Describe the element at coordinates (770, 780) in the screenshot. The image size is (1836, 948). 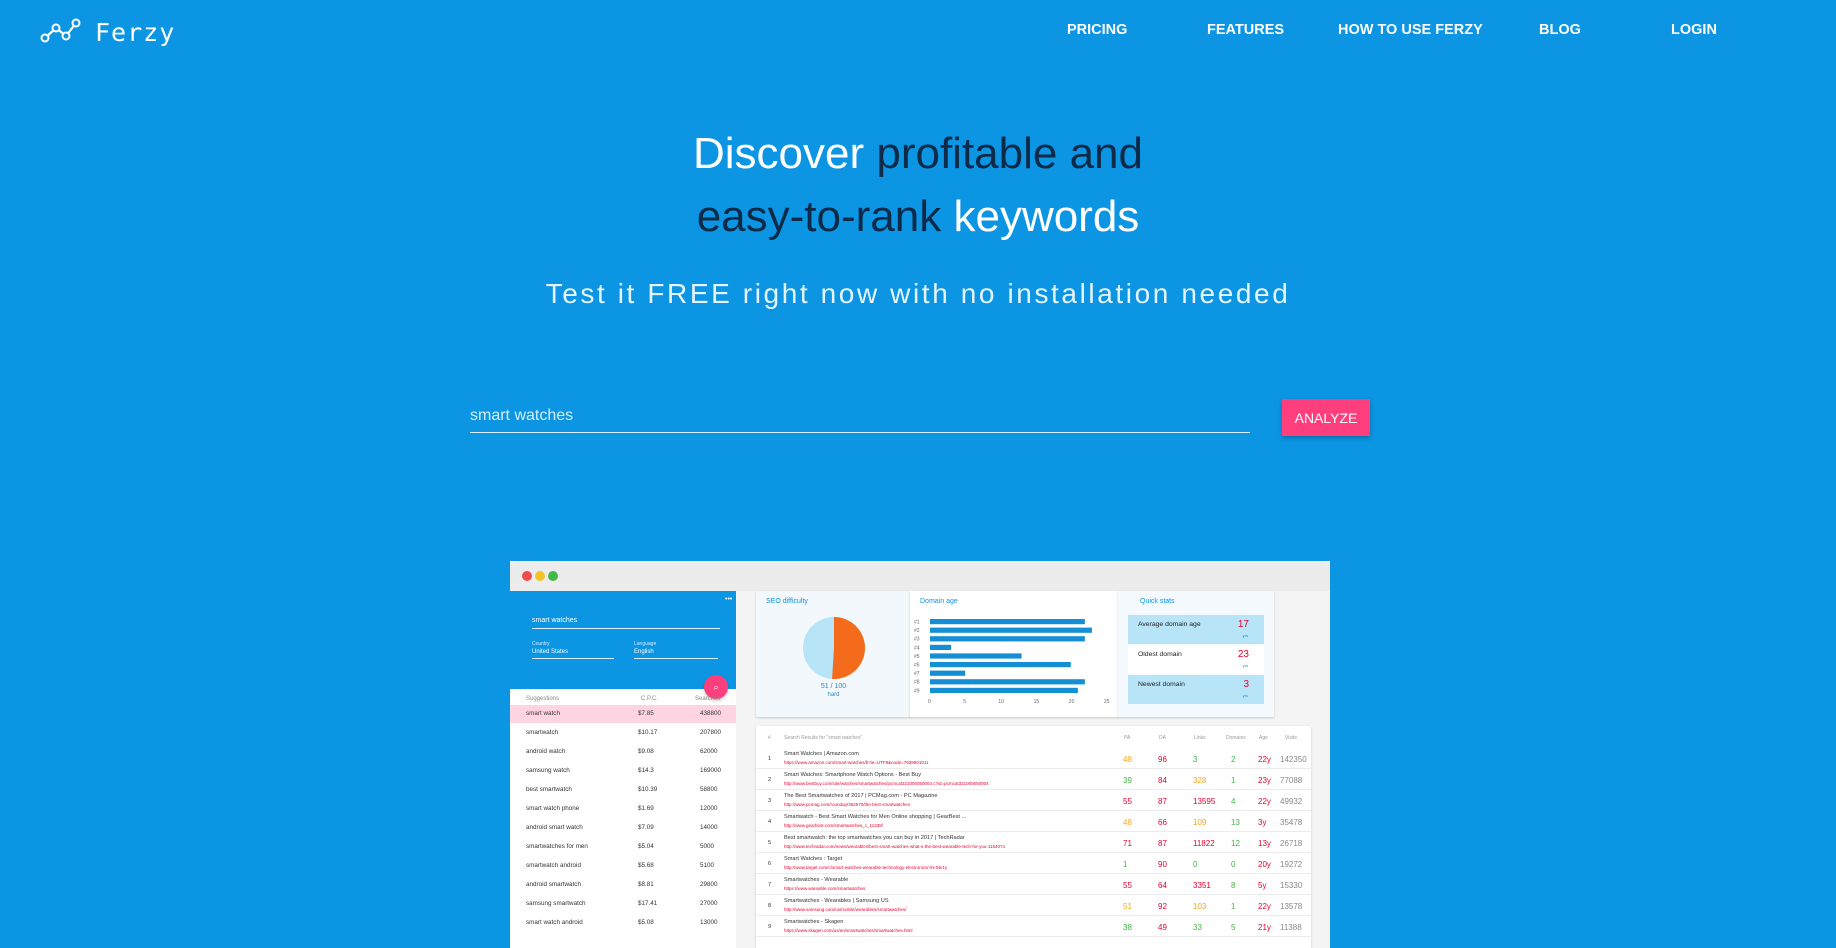
I see `result-rank: 2` at that location.